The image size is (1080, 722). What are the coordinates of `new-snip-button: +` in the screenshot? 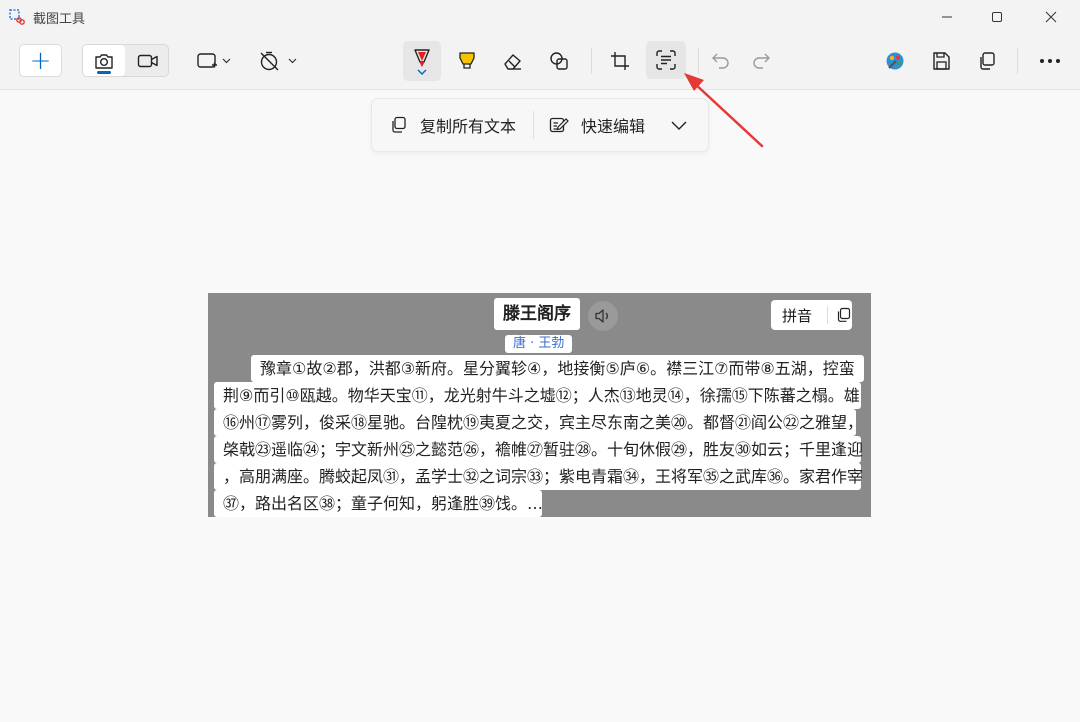 It's located at (40, 60).